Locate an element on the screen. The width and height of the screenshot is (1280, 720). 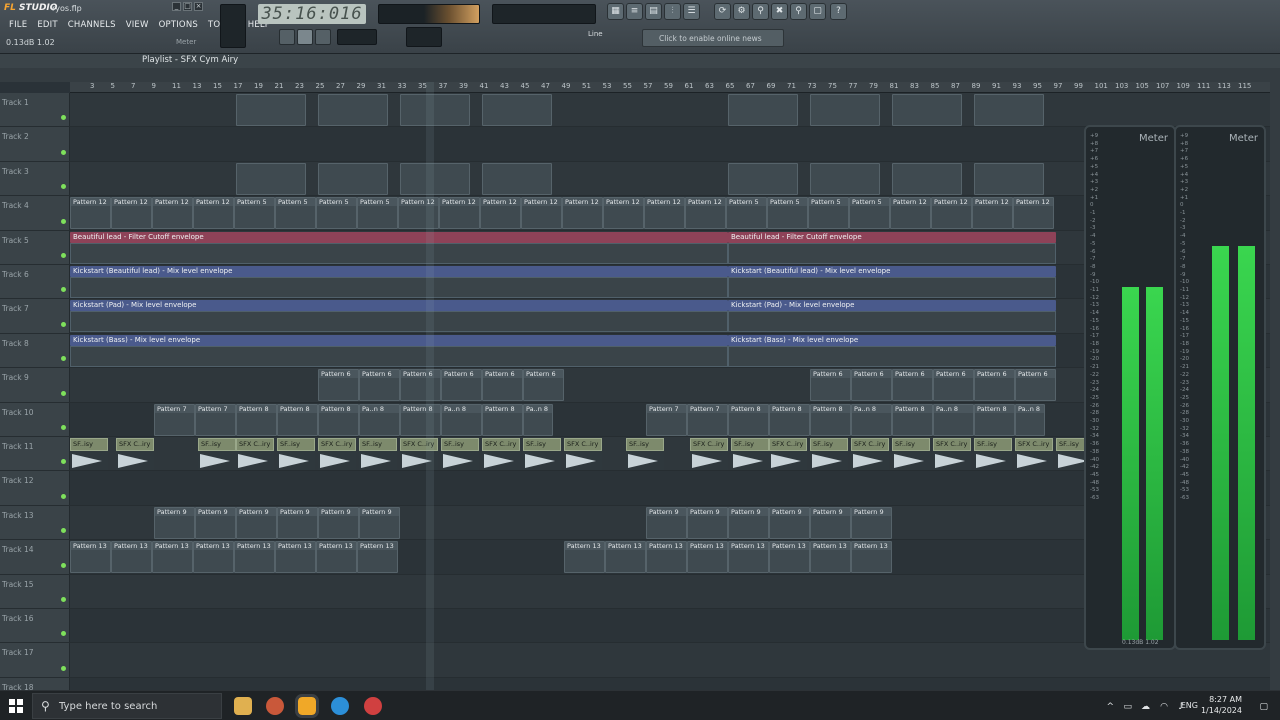
master-volume is located at coordinates (233, 26).